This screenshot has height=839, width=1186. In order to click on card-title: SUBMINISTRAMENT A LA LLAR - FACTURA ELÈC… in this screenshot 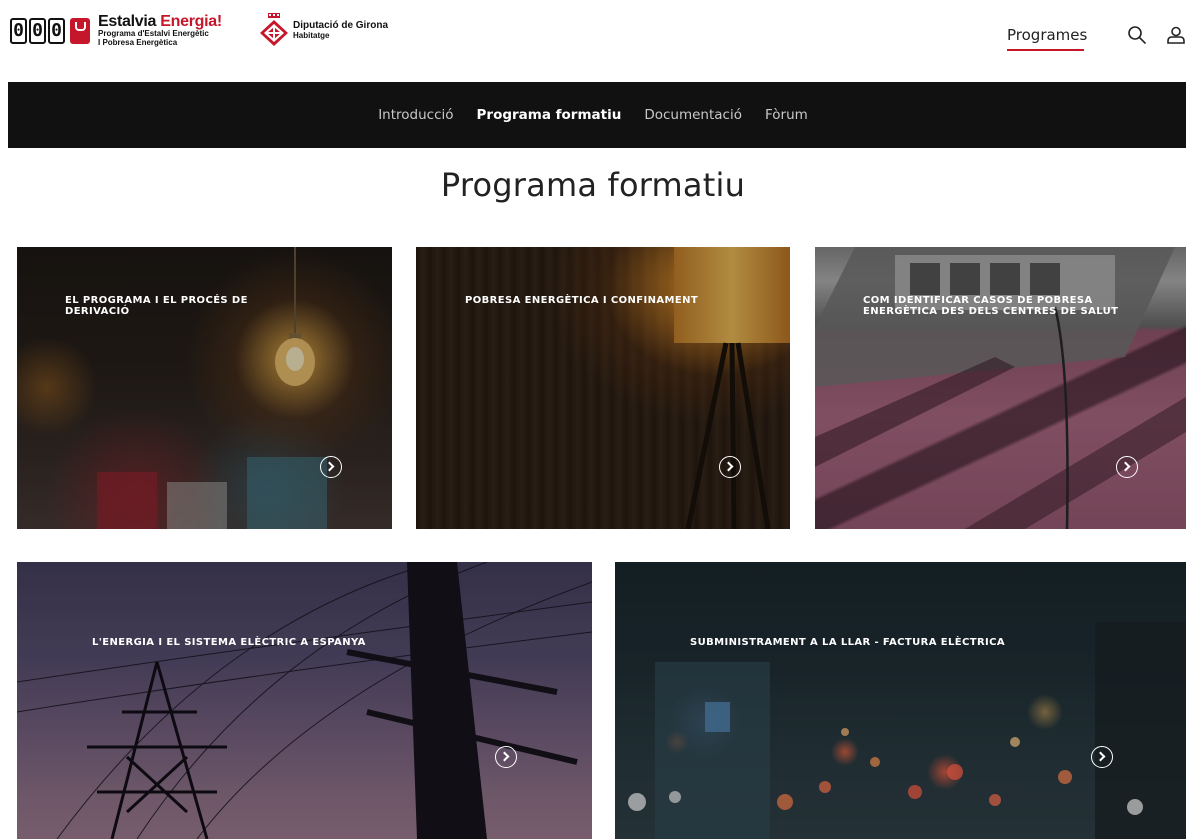, I will do `click(848, 642)`.